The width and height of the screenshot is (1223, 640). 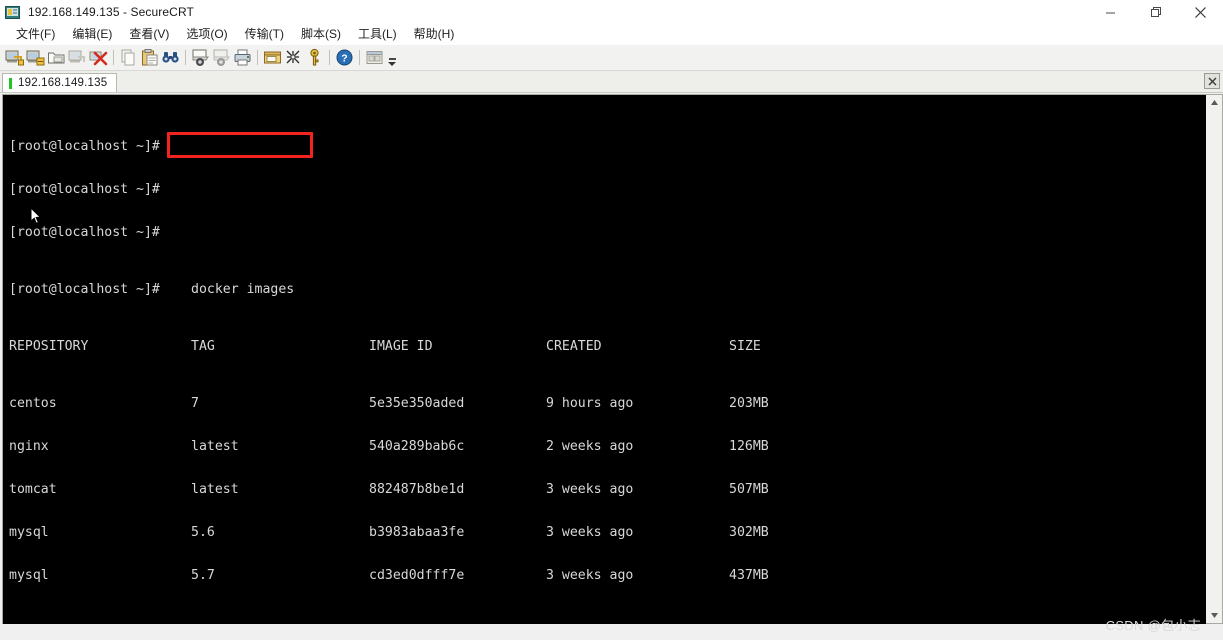 What do you see at coordinates (606, 189) in the screenshot?
I see `terminal-line-prompt-2: [root@localhost ~]#` at bounding box center [606, 189].